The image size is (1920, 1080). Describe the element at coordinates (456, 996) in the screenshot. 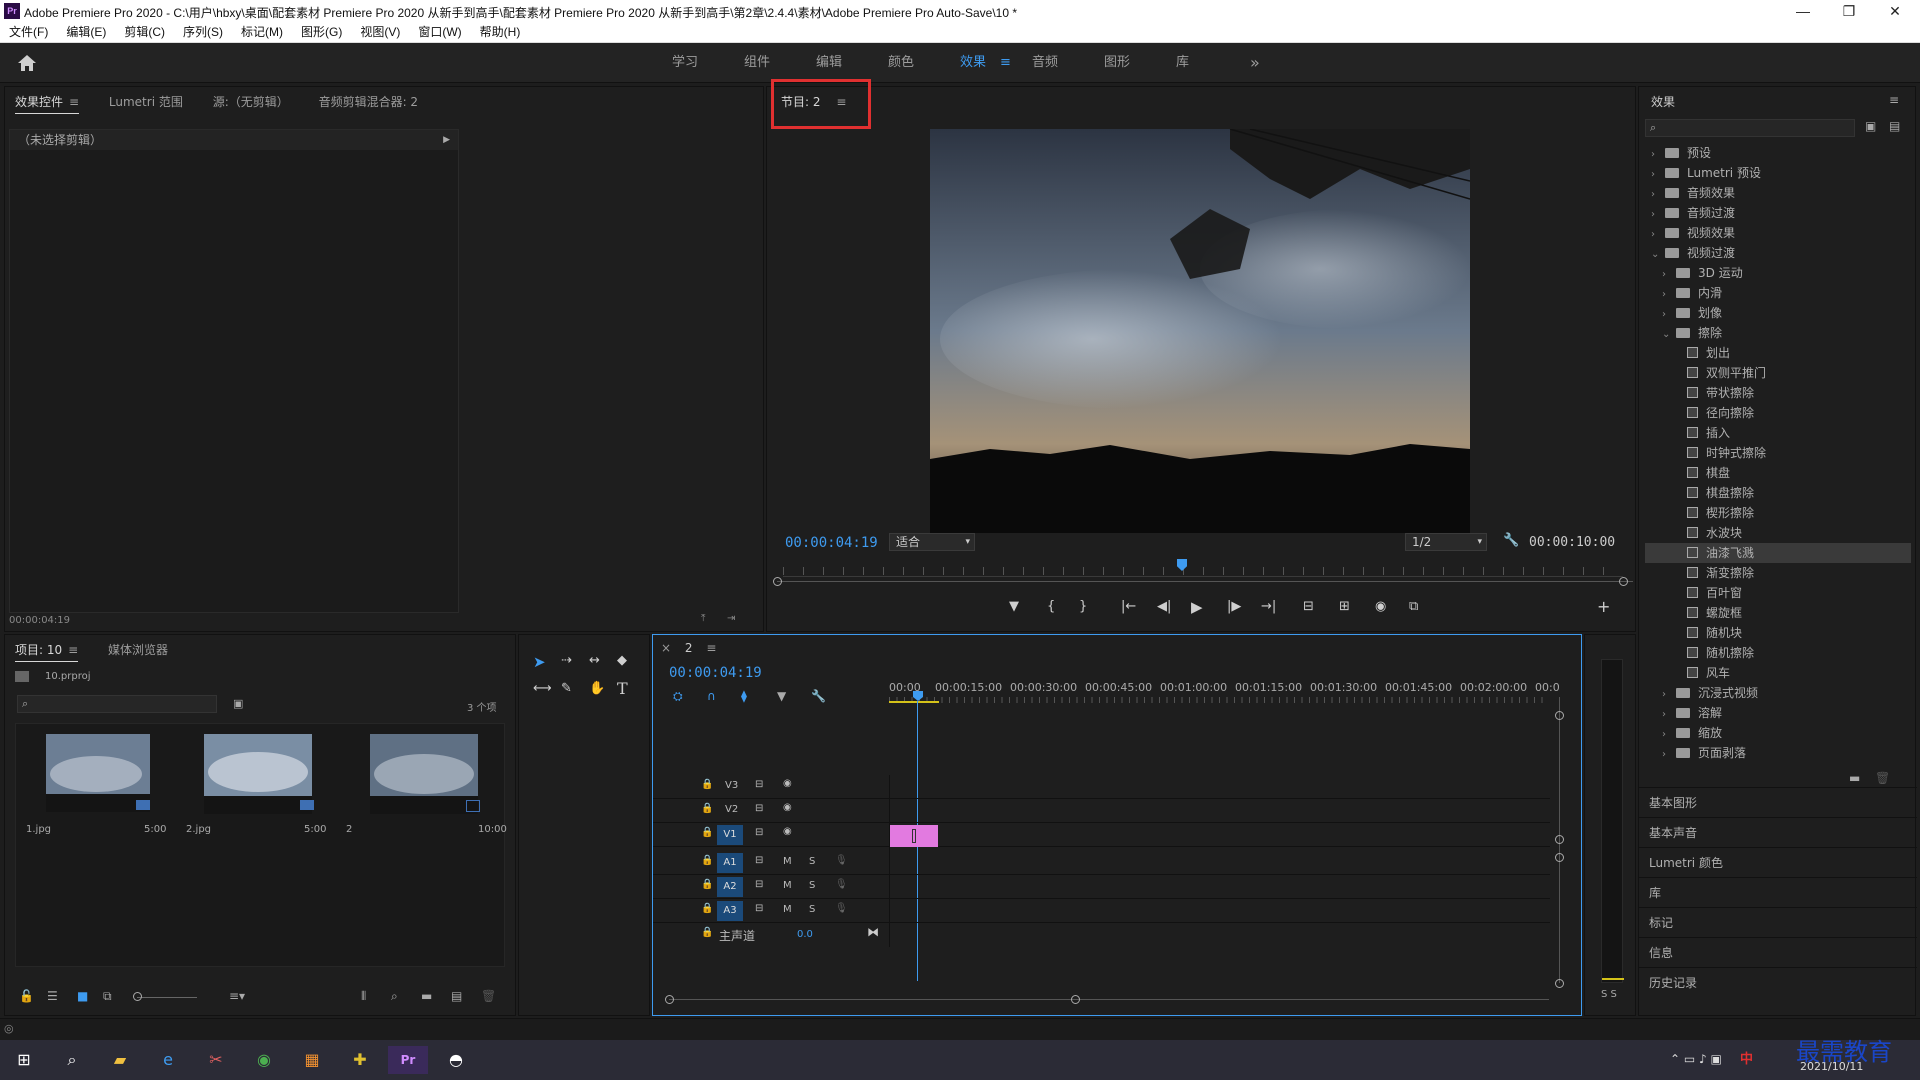

I see `new-item-icon: ▤` at that location.